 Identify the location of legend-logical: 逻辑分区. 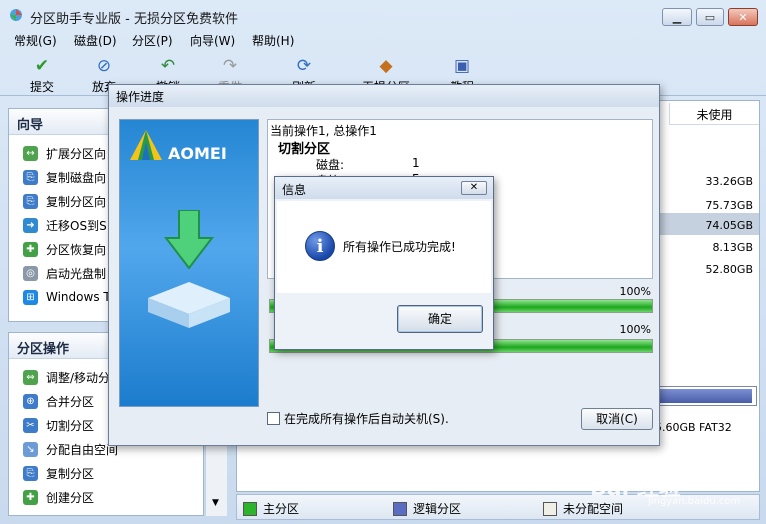
(427, 508).